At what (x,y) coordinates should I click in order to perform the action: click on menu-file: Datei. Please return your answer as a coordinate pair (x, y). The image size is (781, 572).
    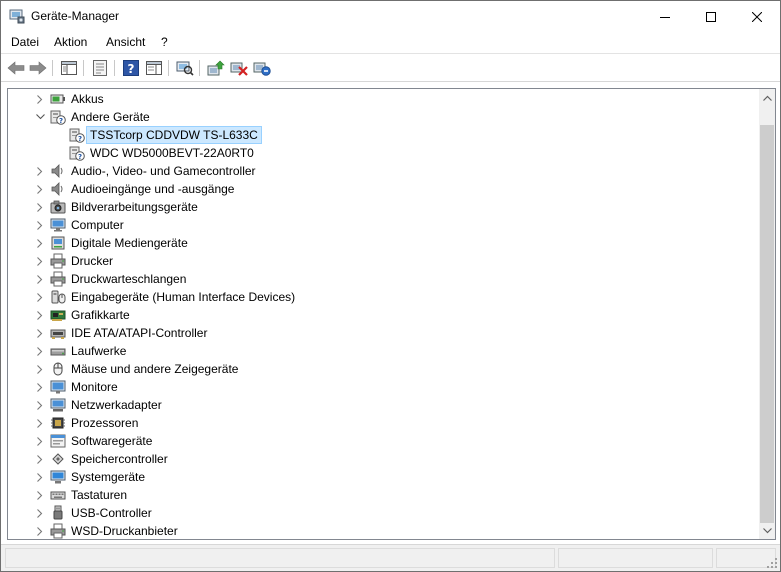
    Looking at the image, I should click on (25, 42).